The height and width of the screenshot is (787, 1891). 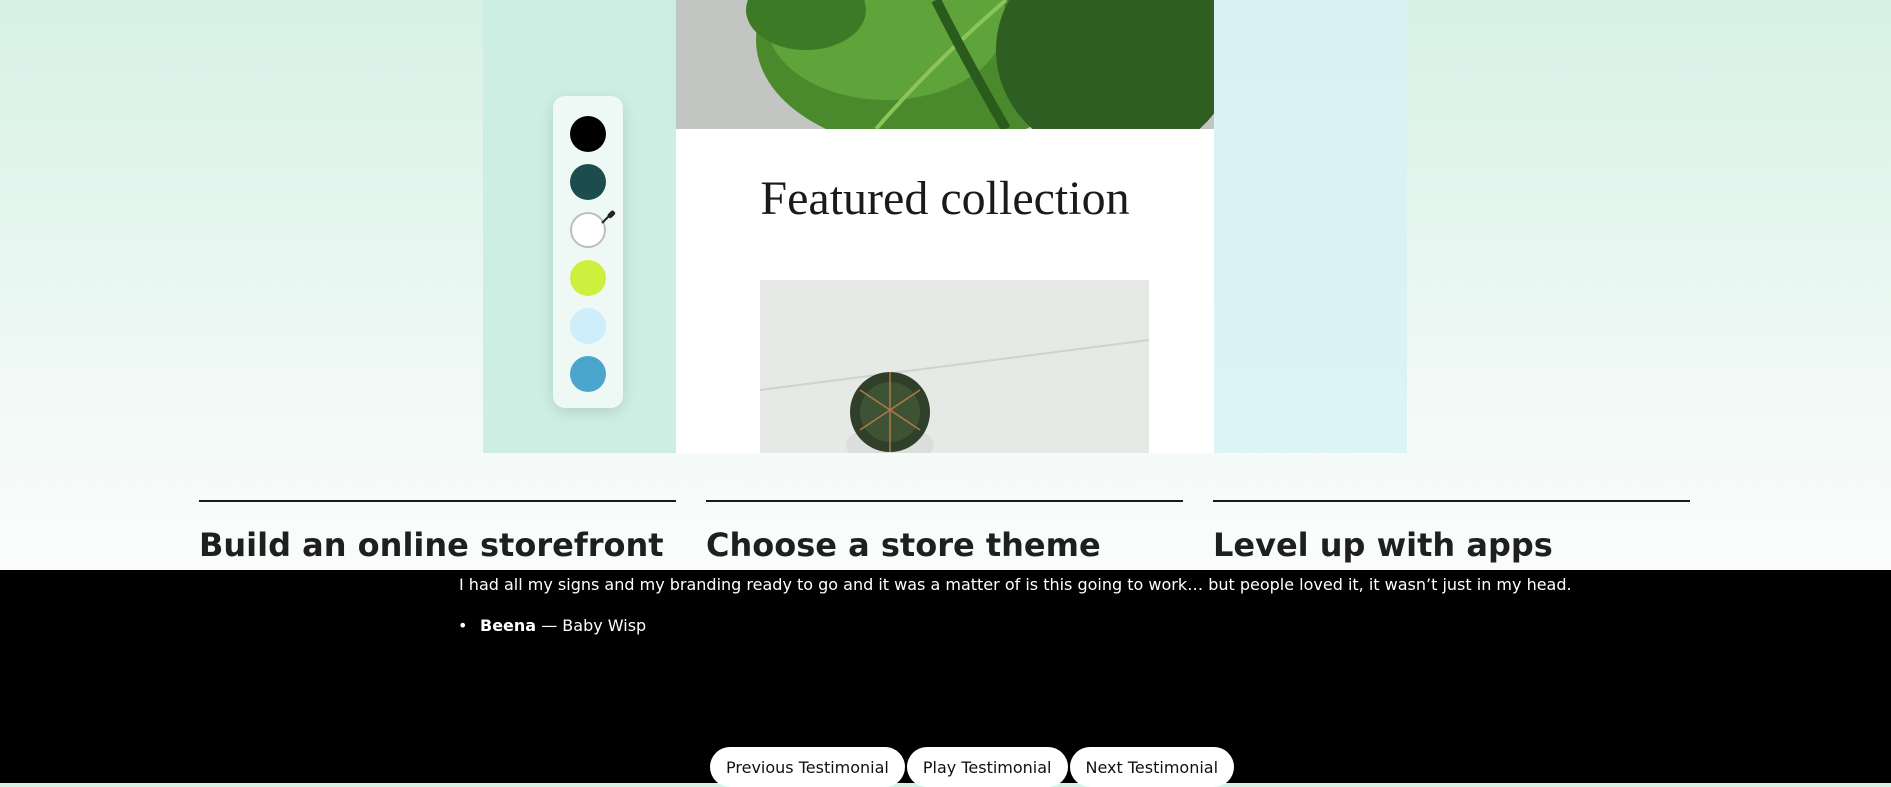 I want to click on feature-title: Level up with apps, so click(x=1383, y=545).